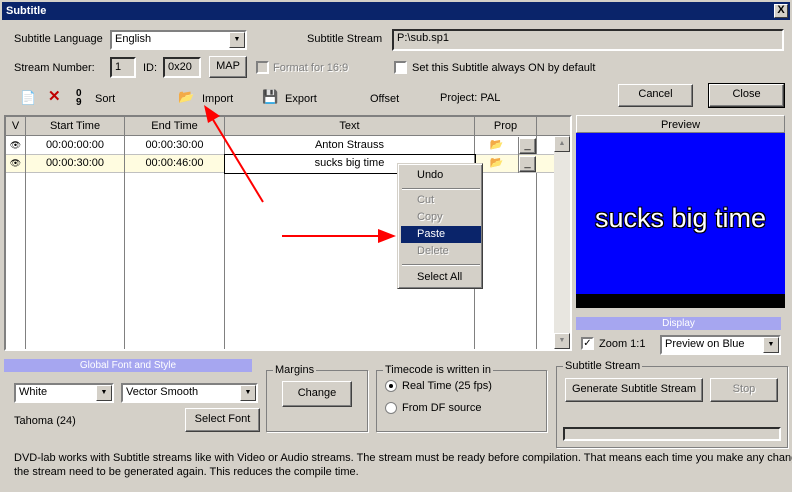 The width and height of the screenshot is (792, 492). What do you see at coordinates (300, 174) in the screenshot?
I see `annotation-arrows` at bounding box center [300, 174].